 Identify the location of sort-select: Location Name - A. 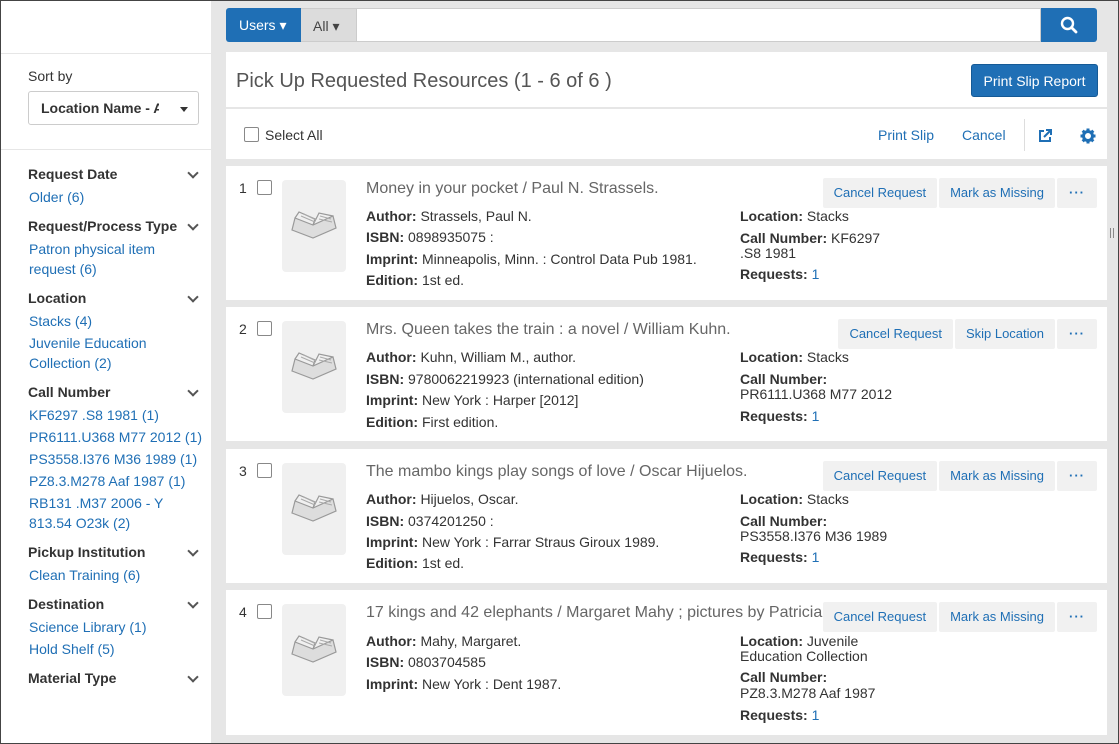
(113, 108).